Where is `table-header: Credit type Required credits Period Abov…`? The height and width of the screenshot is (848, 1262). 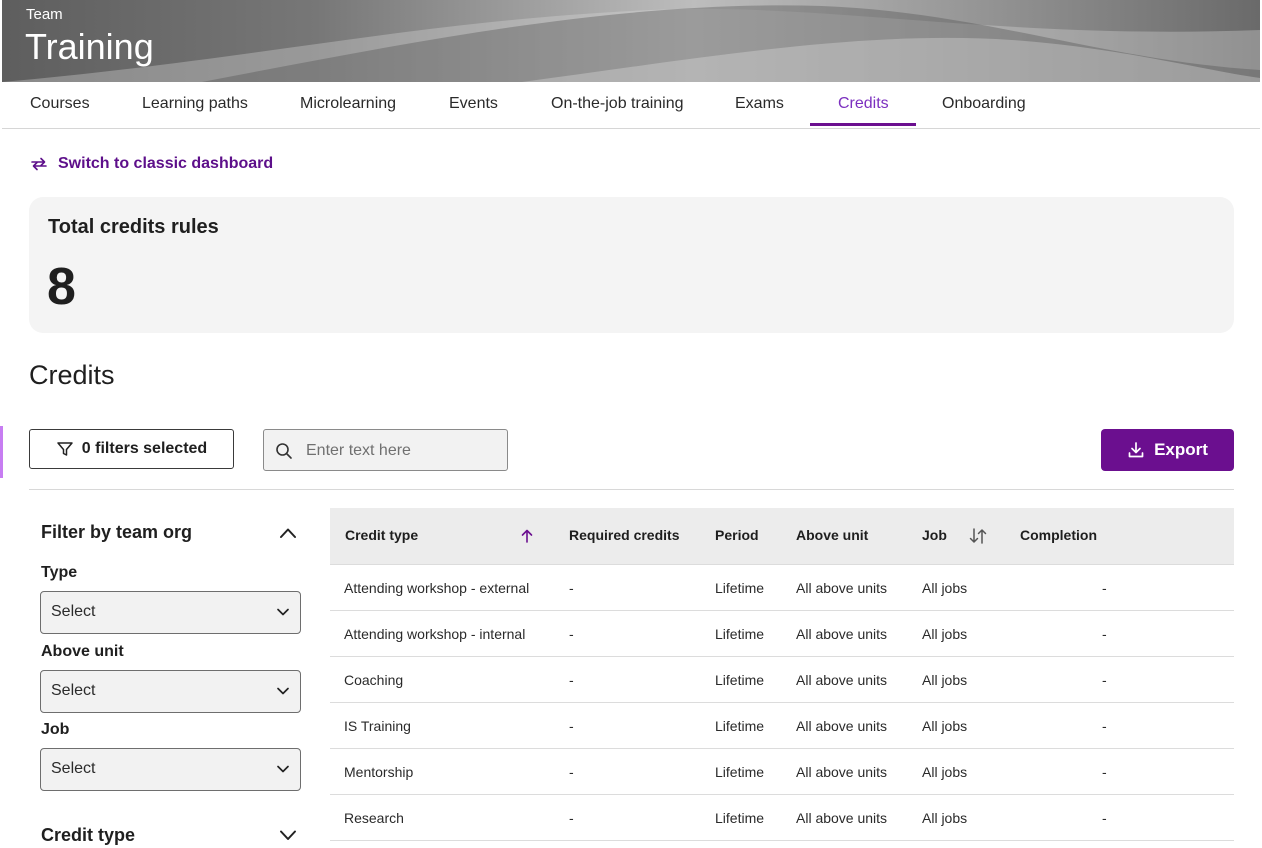 table-header: Credit type Required credits Period Abov… is located at coordinates (782, 536).